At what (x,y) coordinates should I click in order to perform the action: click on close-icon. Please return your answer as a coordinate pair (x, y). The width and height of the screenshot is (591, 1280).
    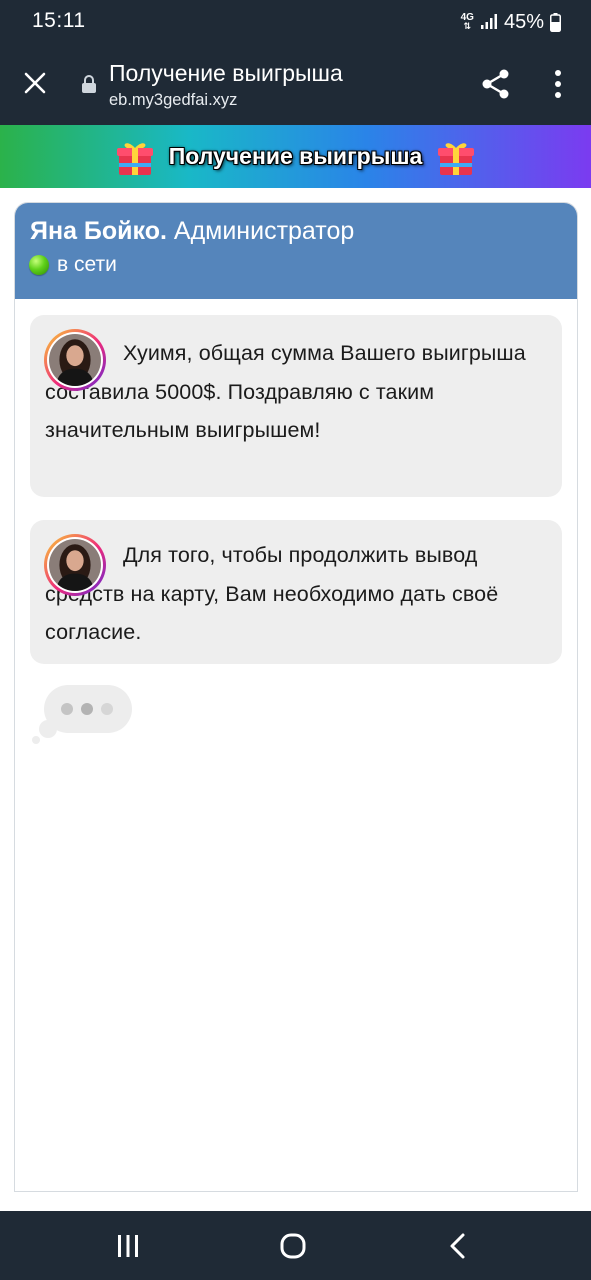
    Looking at the image, I should click on (35, 83).